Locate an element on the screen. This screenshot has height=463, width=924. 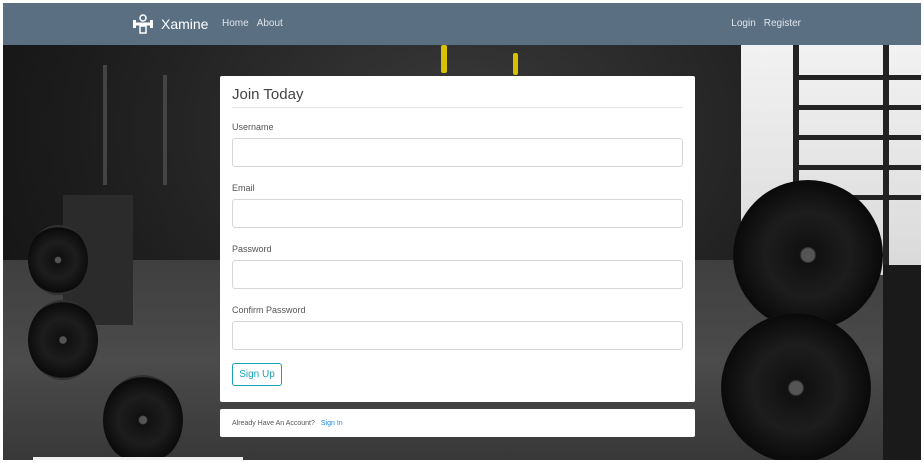
password-field-group: Password is located at coordinates (457, 266).